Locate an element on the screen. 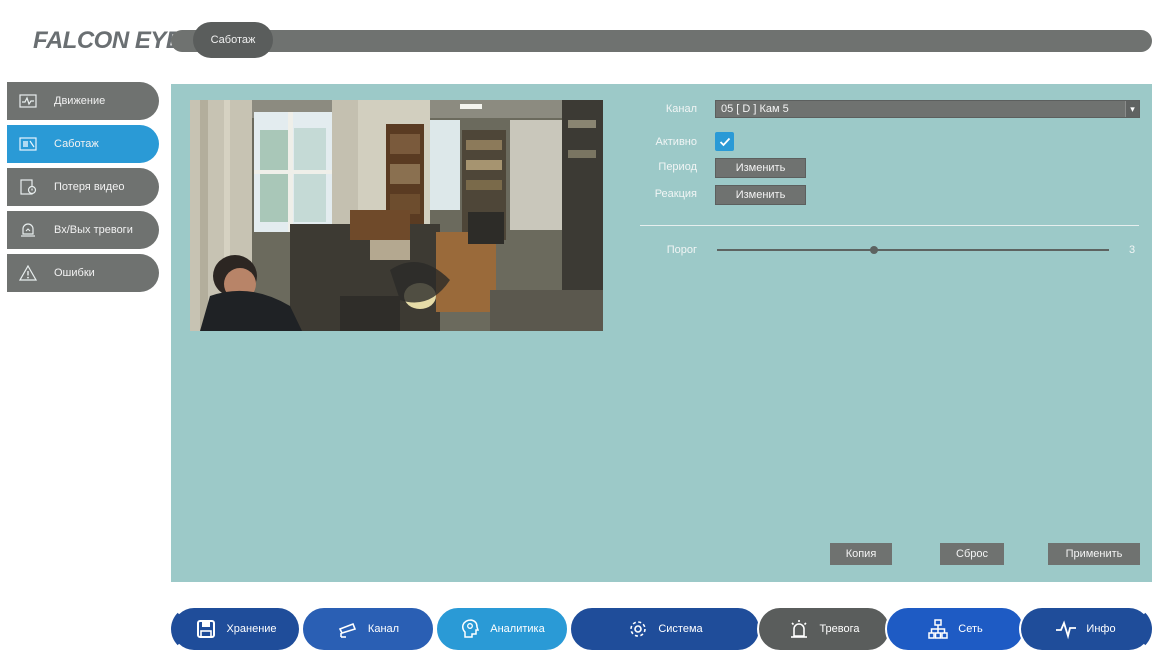  section-divider is located at coordinates (889, 225).